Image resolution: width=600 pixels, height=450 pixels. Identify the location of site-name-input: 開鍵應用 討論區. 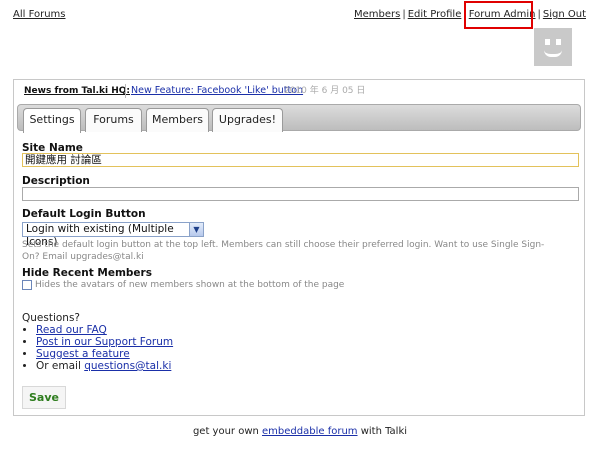
(300, 160).